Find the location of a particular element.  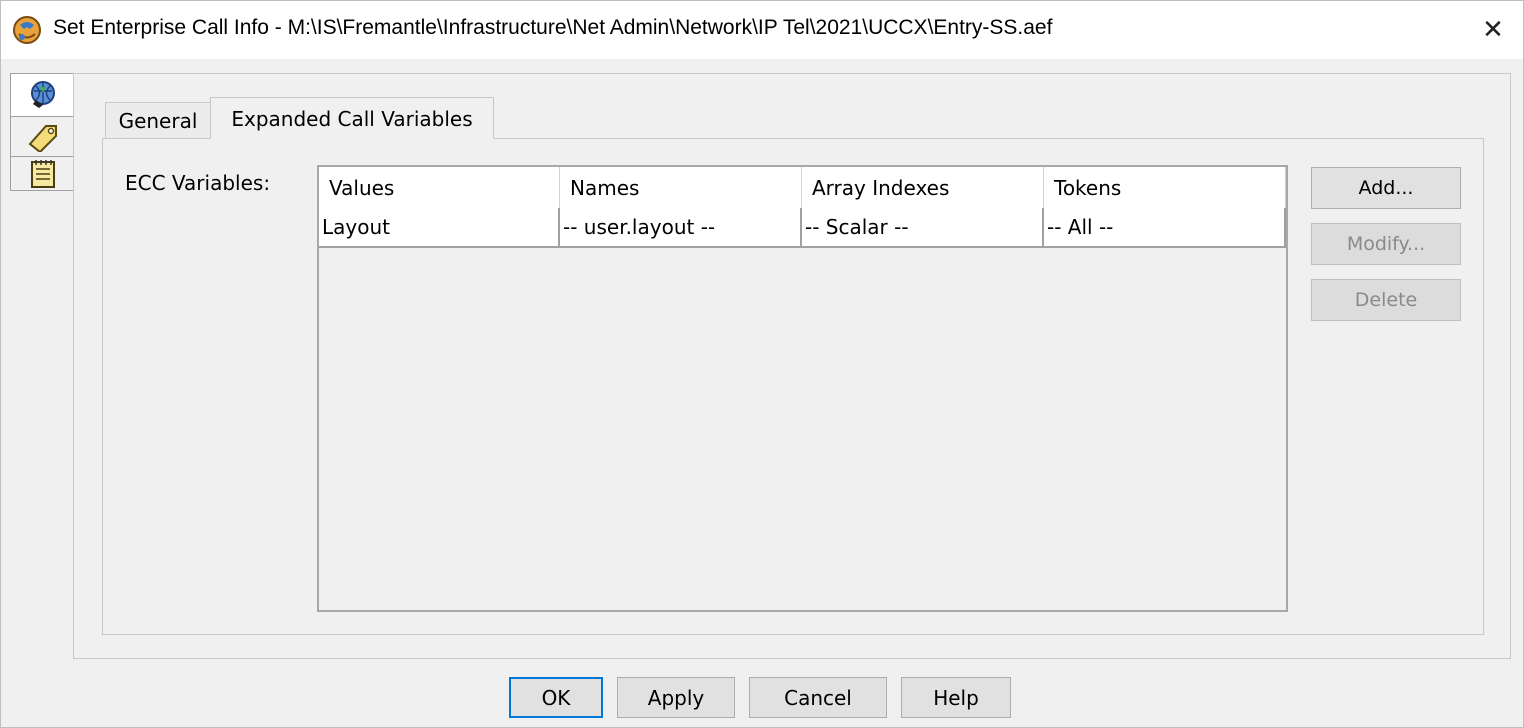

close-icon: ✕ is located at coordinates (1493, 30).